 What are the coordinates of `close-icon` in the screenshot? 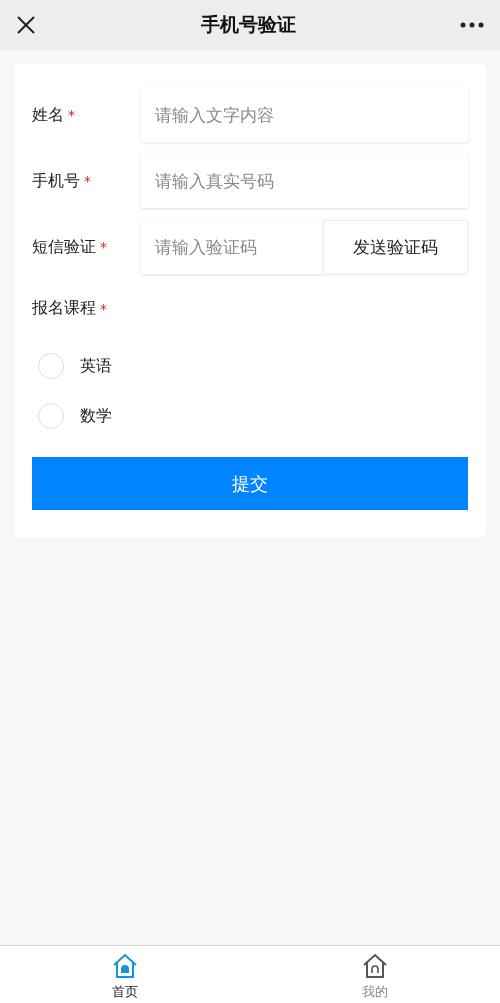 It's located at (26, 25).